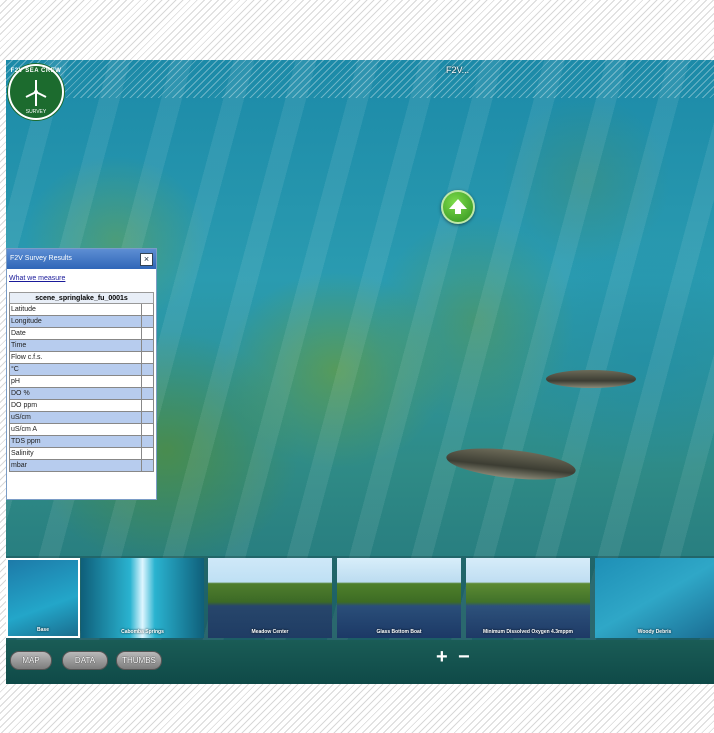  What do you see at coordinates (654, 598) in the screenshot?
I see `thumbnail-woody-debris: Woody Debris` at bounding box center [654, 598].